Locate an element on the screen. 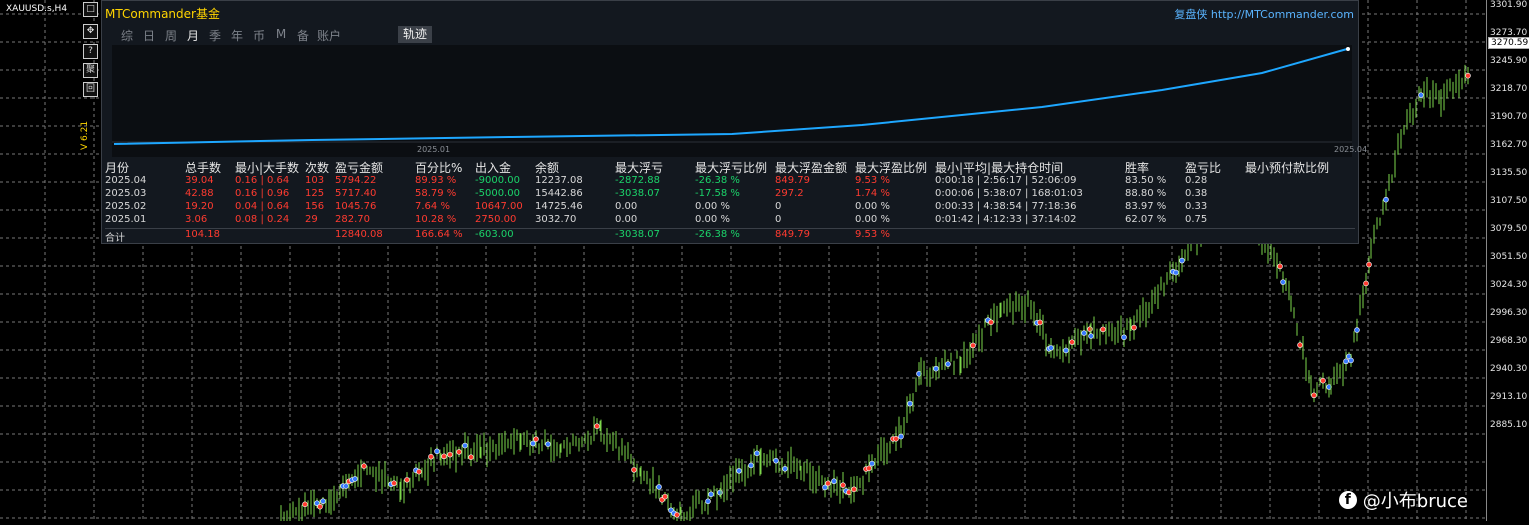 The height and width of the screenshot is (525, 1529). price-tick-label: 3162.70 is located at coordinates (1509, 145).